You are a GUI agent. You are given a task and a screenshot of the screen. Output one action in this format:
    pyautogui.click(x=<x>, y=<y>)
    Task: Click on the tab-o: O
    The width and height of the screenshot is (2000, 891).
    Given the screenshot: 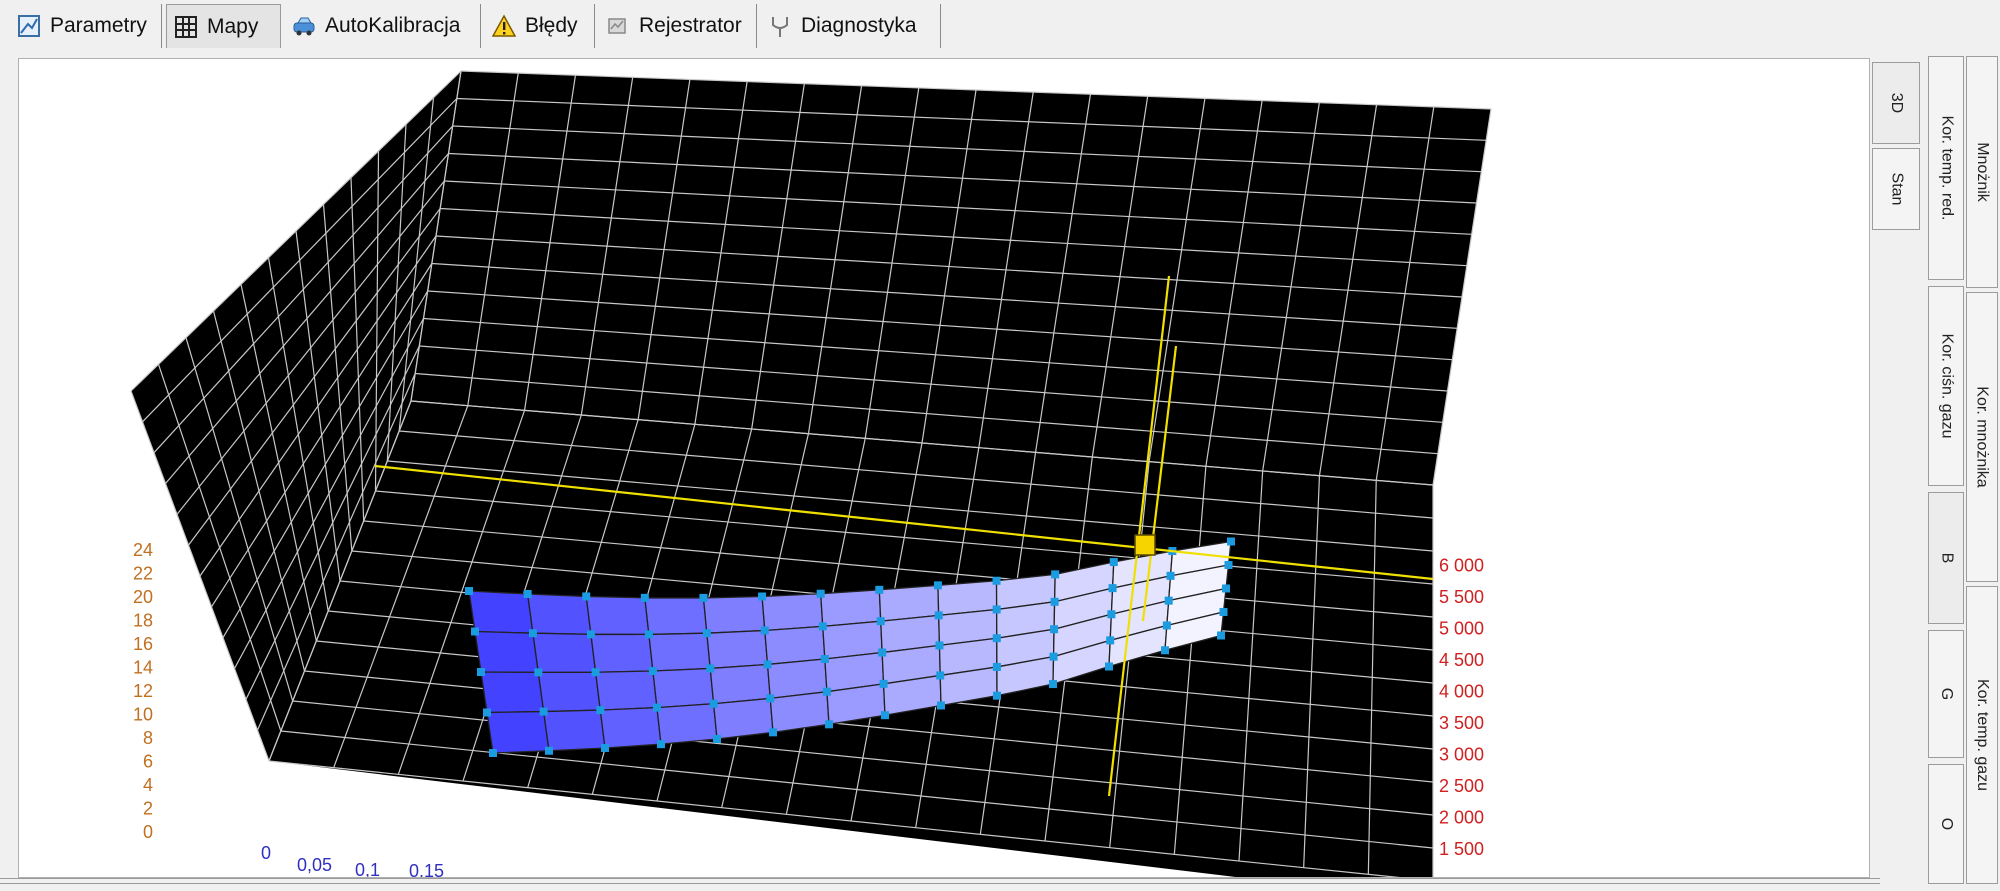 What is the action you would take?
    pyautogui.click(x=1946, y=824)
    